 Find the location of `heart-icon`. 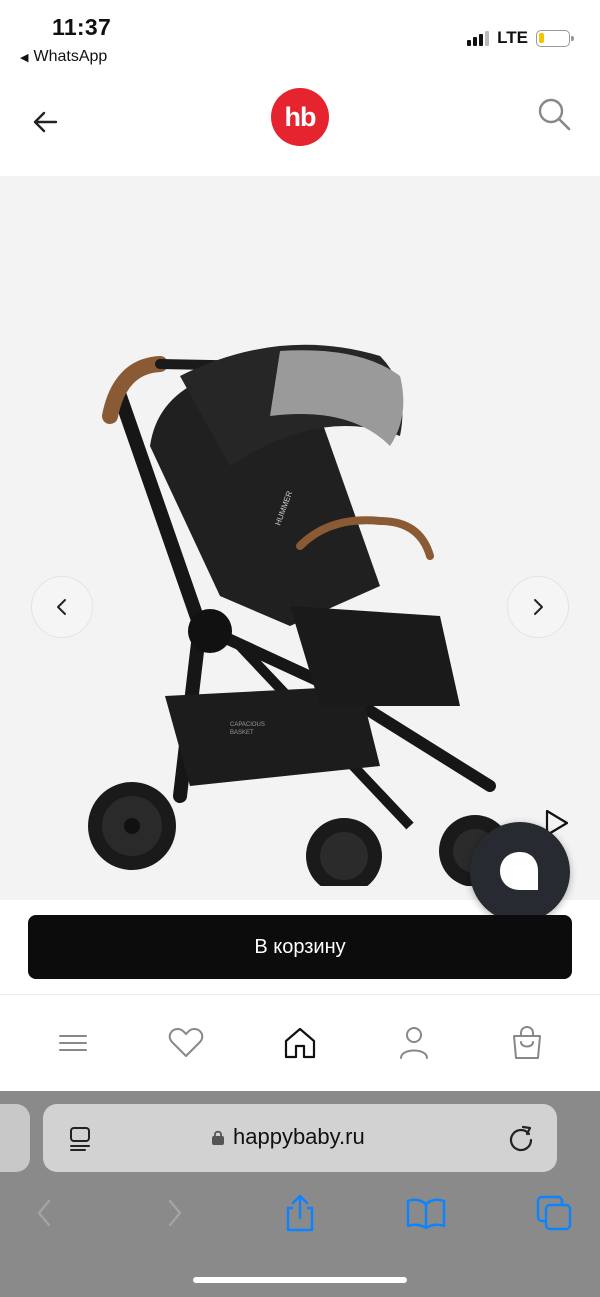

heart-icon is located at coordinates (186, 1042).